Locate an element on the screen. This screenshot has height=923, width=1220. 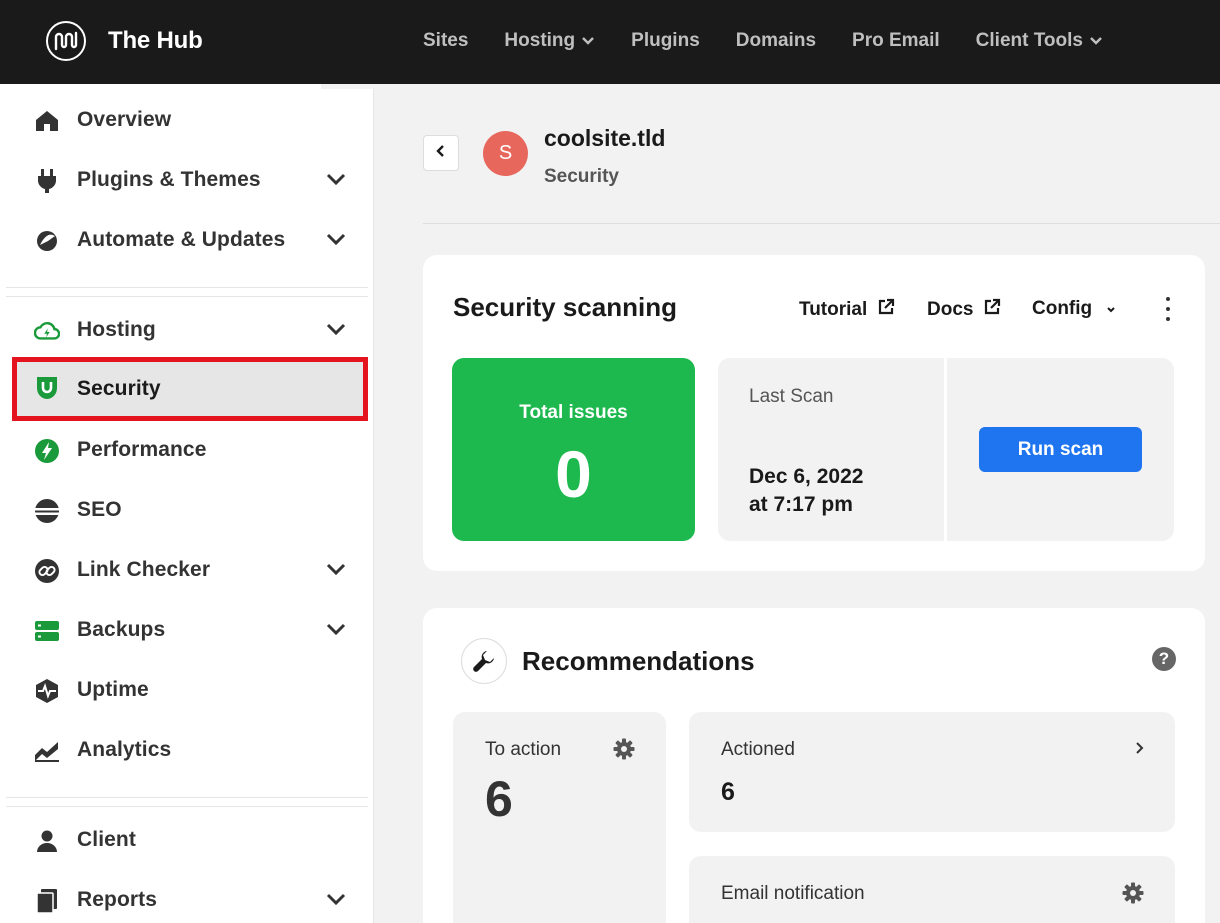
seo-icon is located at coordinates (47, 511).